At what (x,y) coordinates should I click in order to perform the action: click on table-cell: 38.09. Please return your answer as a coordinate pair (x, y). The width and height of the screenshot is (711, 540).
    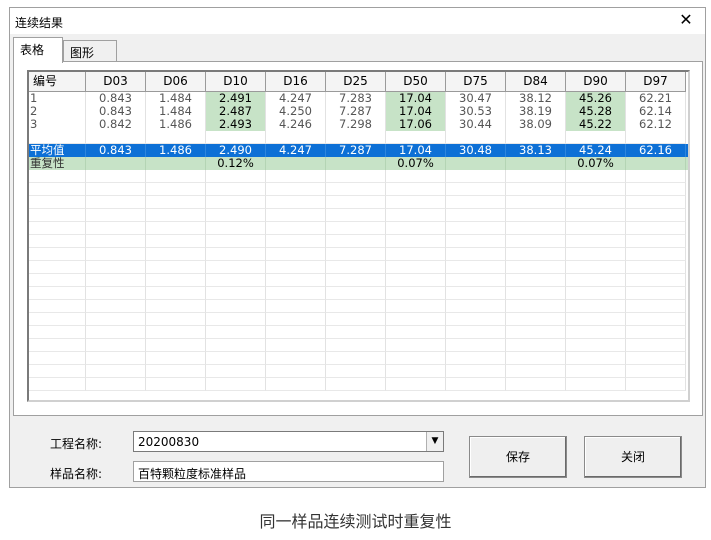
    Looking at the image, I should click on (536, 124).